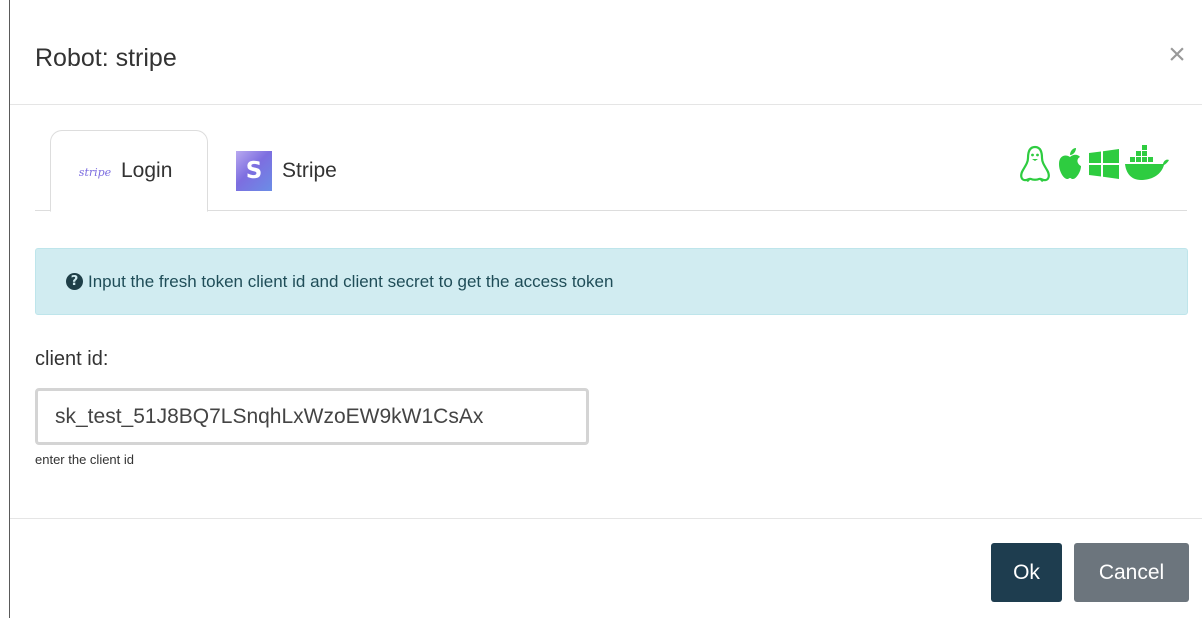 Image resolution: width=1202 pixels, height=618 pixels. Describe the element at coordinates (147, 170) in the screenshot. I see `tab-login-label: Login` at that location.